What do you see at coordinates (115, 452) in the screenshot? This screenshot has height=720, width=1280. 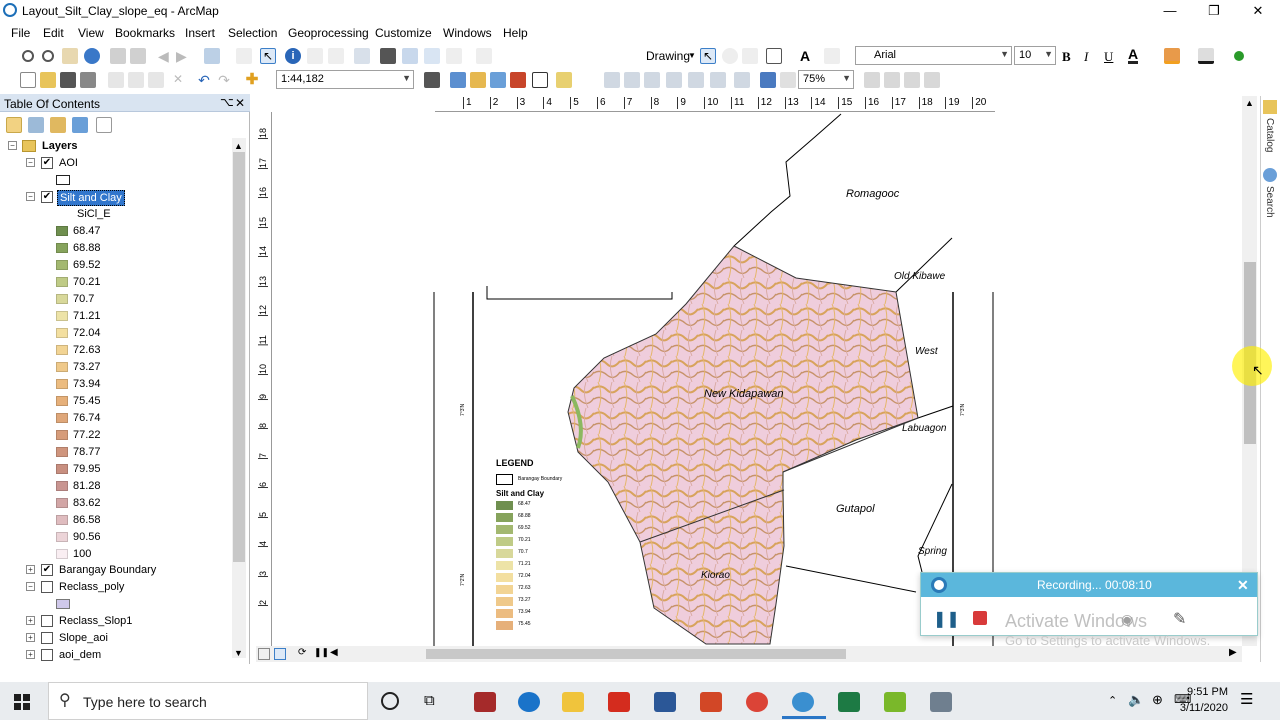 I see `class-row: 78.77` at bounding box center [115, 452].